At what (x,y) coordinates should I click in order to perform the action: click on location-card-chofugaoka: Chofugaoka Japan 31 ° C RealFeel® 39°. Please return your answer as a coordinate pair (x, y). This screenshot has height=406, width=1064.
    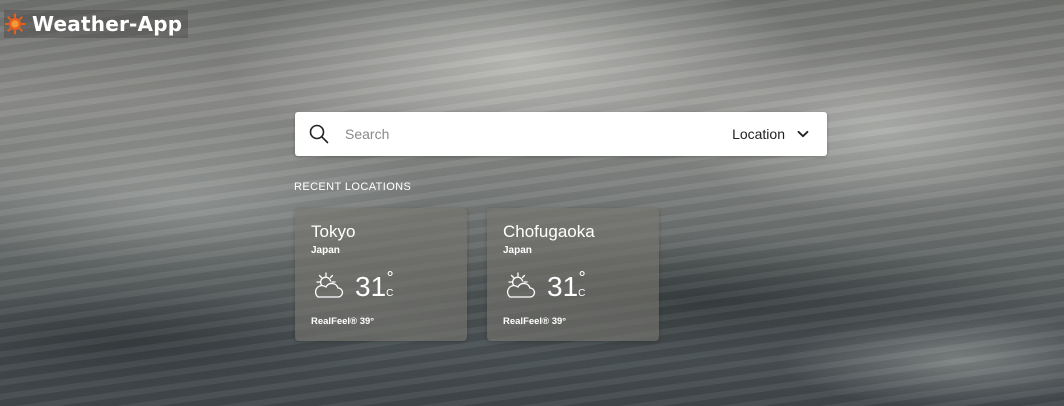
    Looking at the image, I should click on (573, 274).